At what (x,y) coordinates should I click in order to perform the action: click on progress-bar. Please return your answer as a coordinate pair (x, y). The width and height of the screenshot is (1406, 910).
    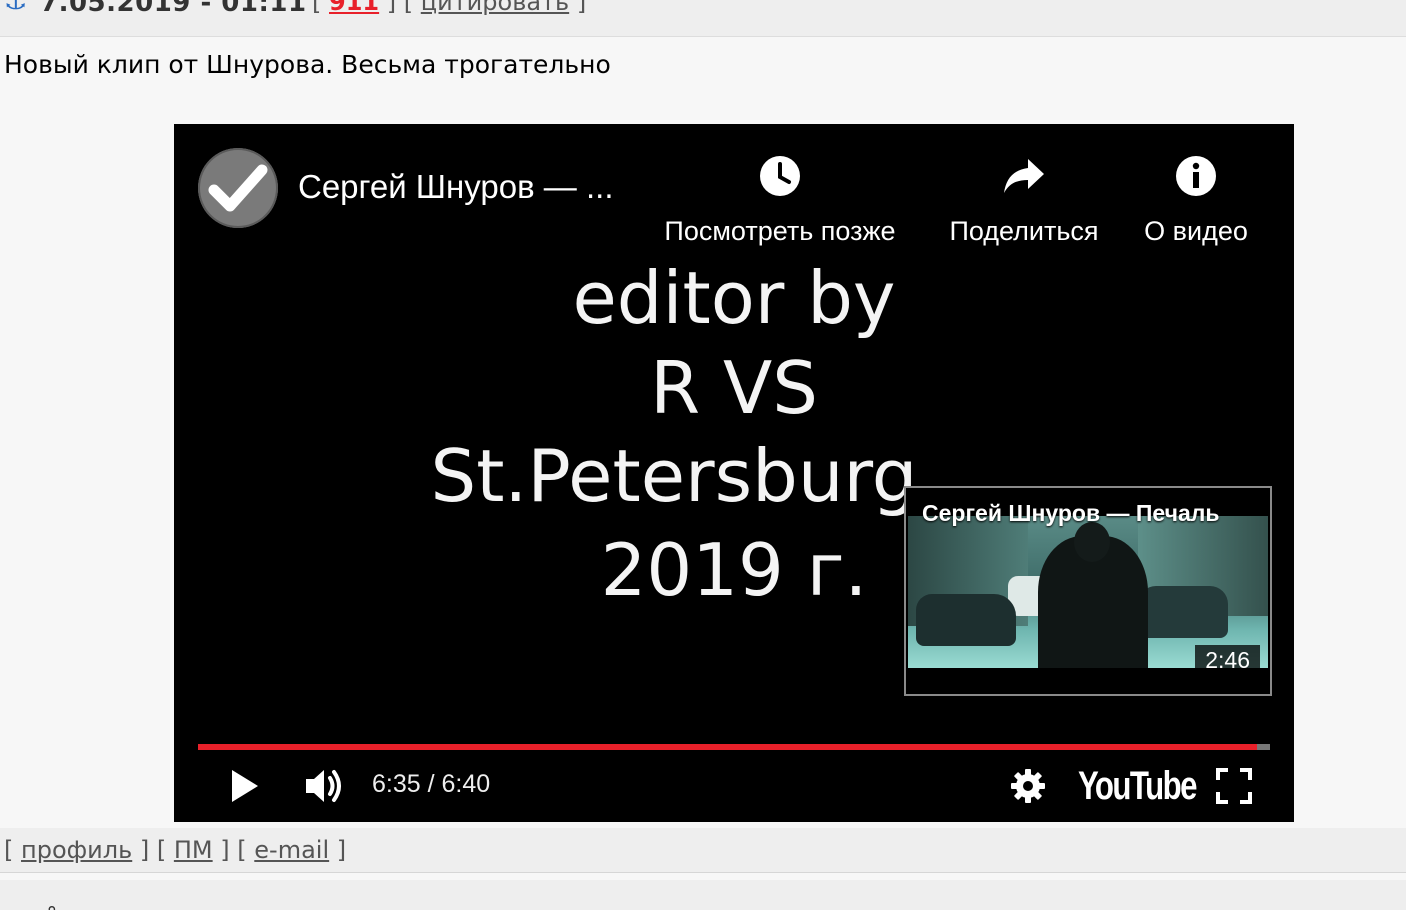
    Looking at the image, I should click on (734, 747).